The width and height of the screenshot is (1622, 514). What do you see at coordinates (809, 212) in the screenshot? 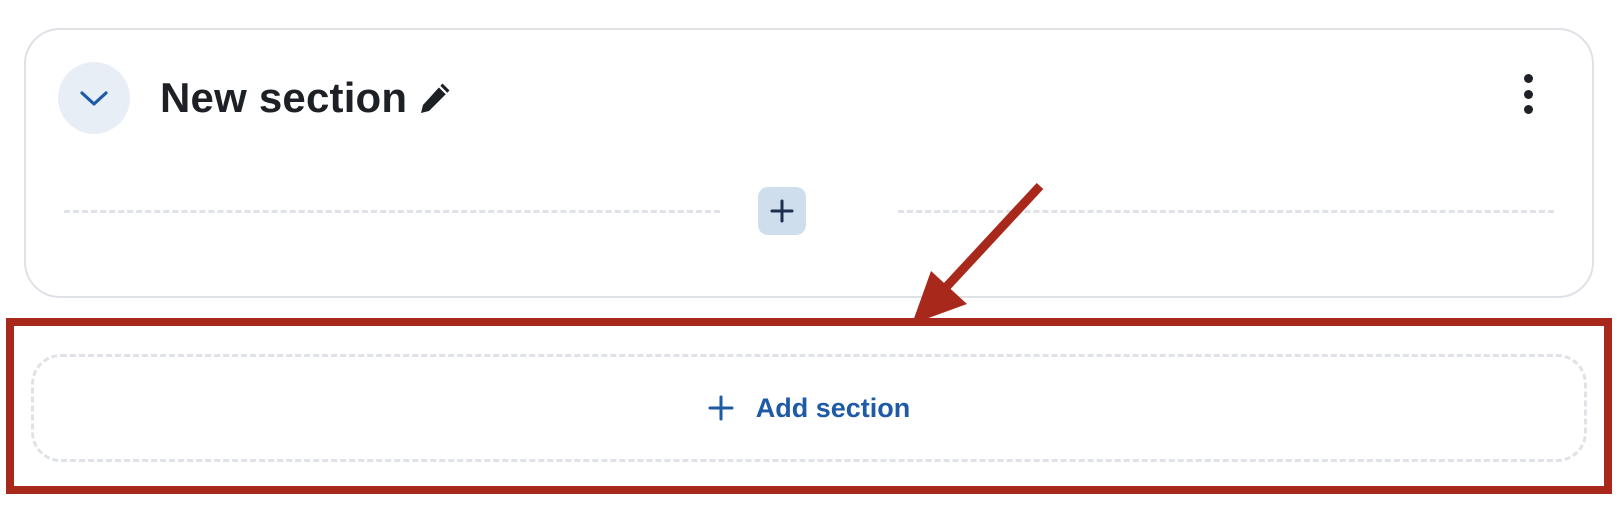
I see `activity-divider` at bounding box center [809, 212].